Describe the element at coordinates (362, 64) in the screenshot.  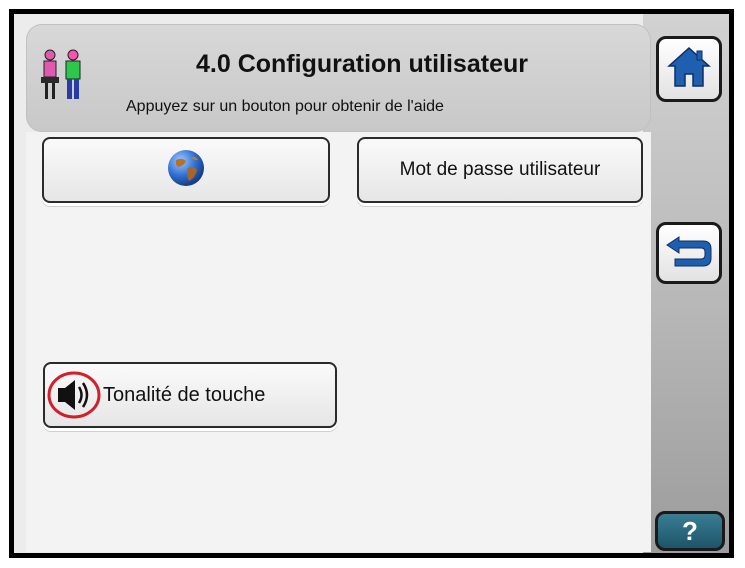
I see `page-title: 4.0 Configuration utilisateur` at that location.